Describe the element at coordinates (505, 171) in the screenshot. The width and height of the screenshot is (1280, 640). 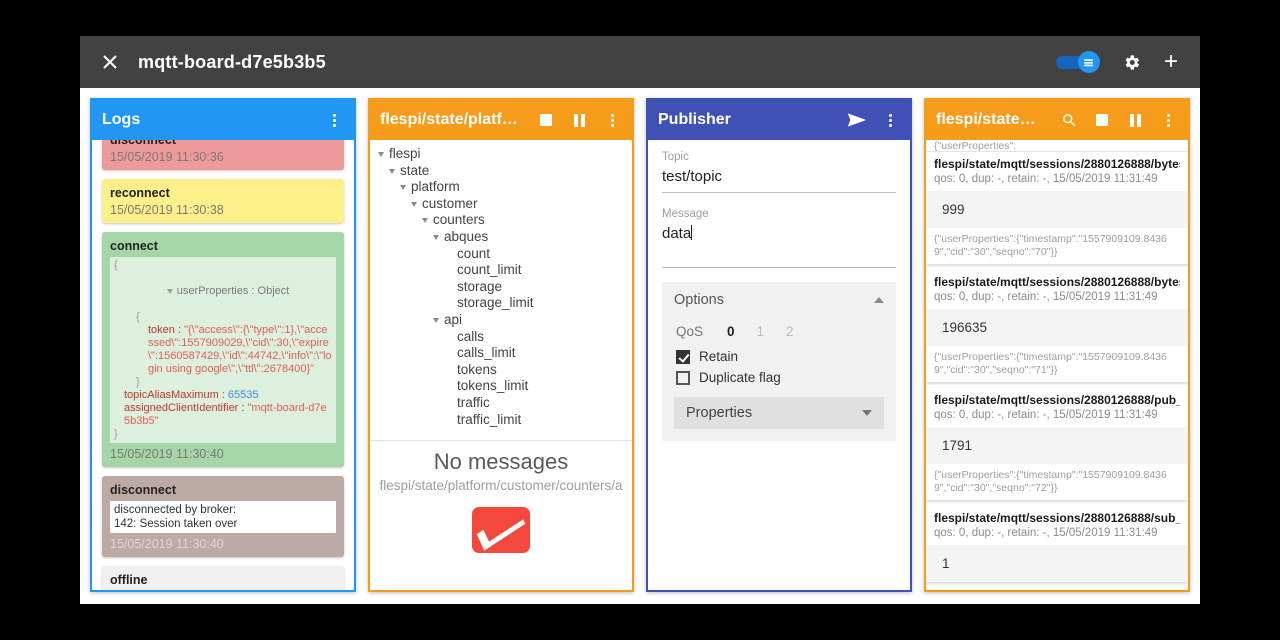
I see `tree-node: state` at that location.